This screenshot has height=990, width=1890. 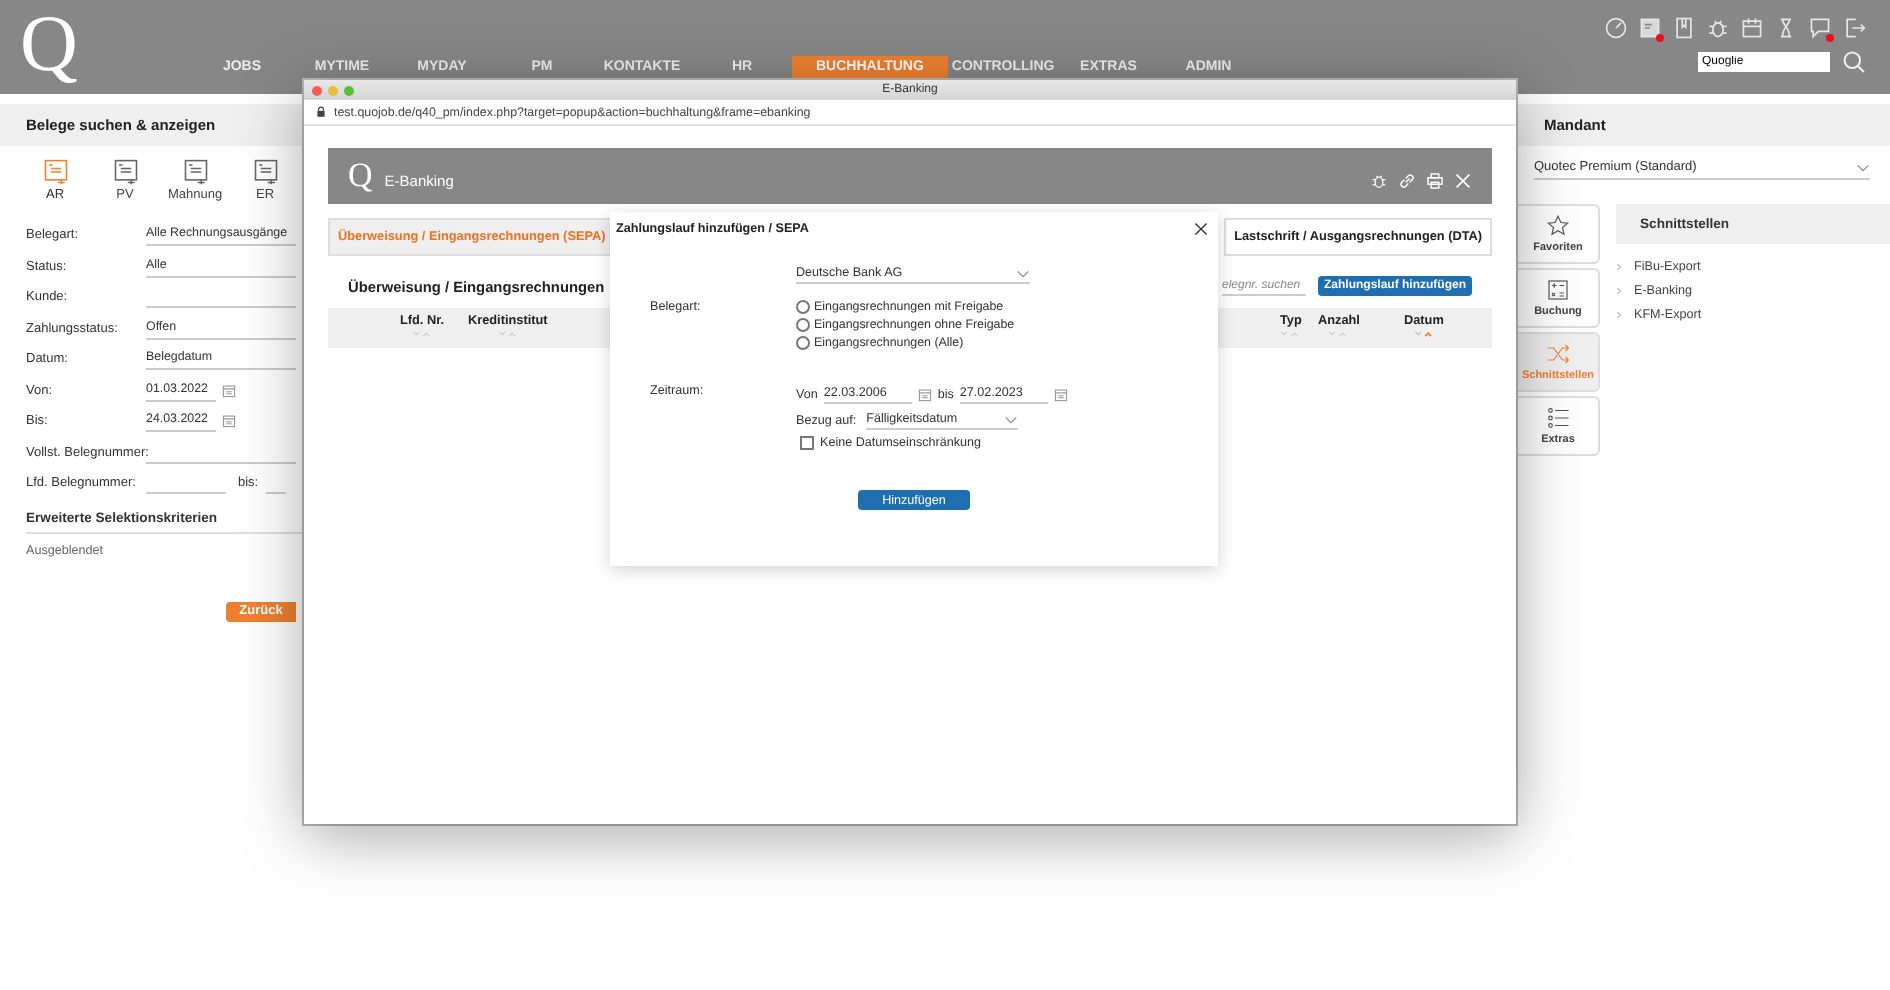 I want to click on gauge-icon, so click(x=1616, y=28).